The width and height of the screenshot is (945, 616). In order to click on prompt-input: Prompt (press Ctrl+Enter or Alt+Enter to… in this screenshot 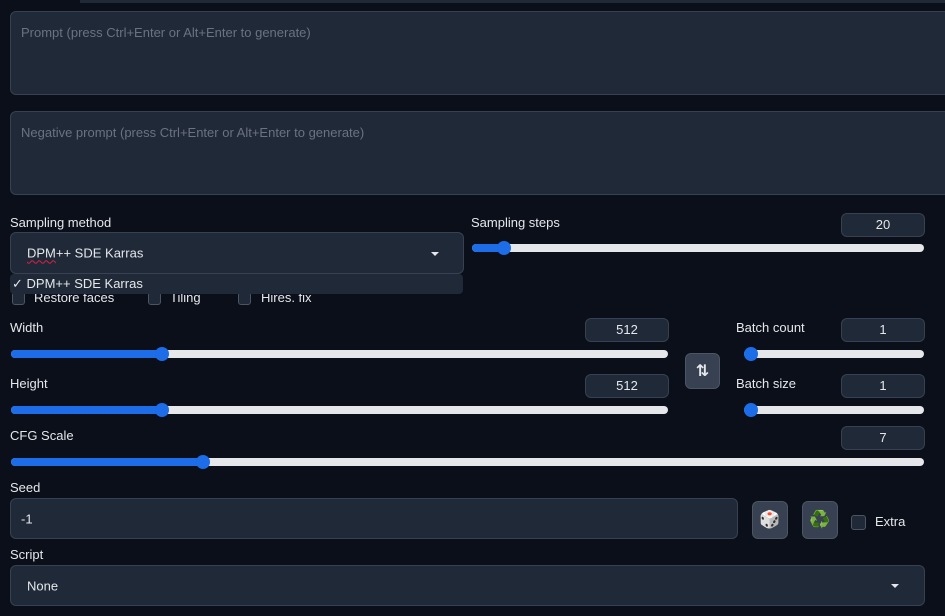, I will do `click(477, 53)`.